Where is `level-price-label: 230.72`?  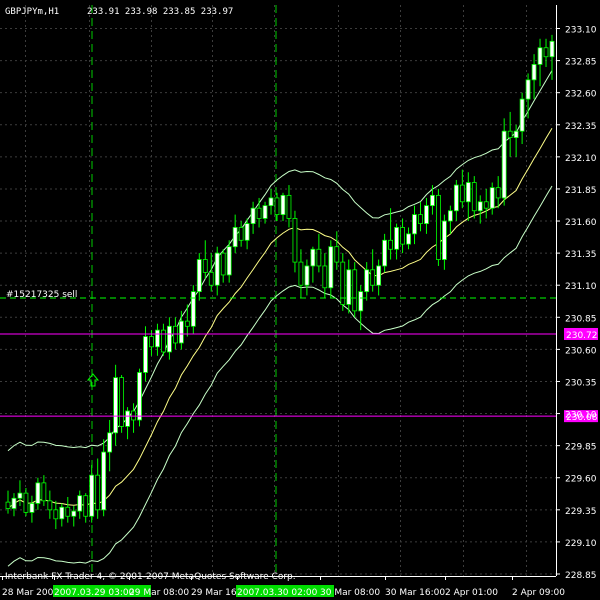
level-price-label: 230.72 is located at coordinates (582, 336).